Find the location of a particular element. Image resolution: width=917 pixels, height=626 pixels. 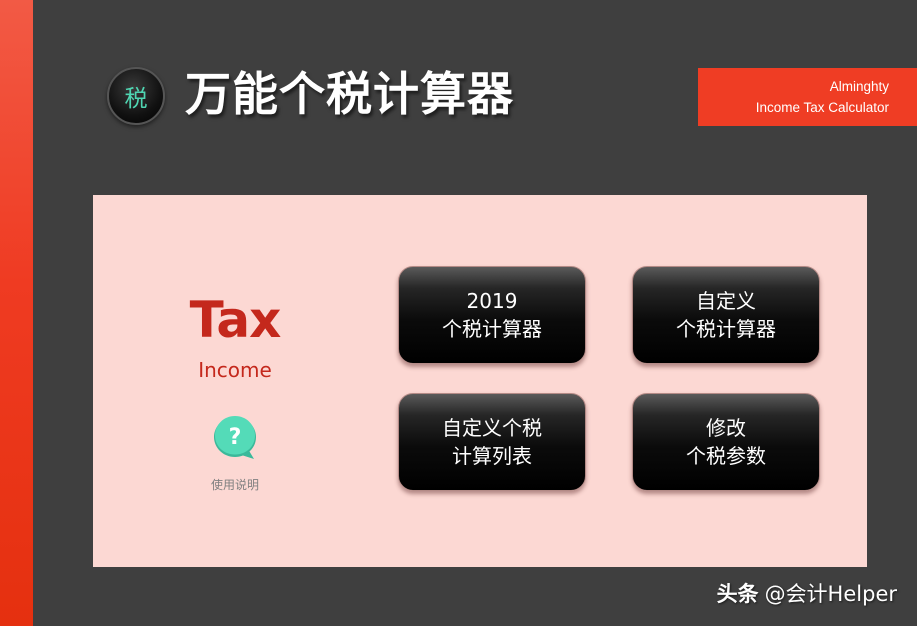

income-subheading: Income is located at coordinates (235, 370).